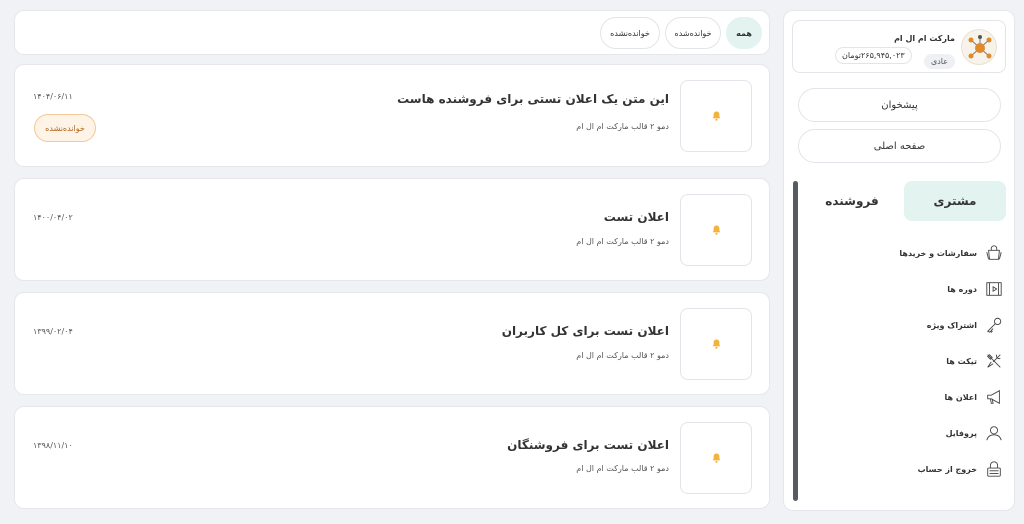 This screenshot has width=1024, height=524. What do you see at coordinates (955, 201) in the screenshot?
I see `tab-customer: مشتری` at bounding box center [955, 201].